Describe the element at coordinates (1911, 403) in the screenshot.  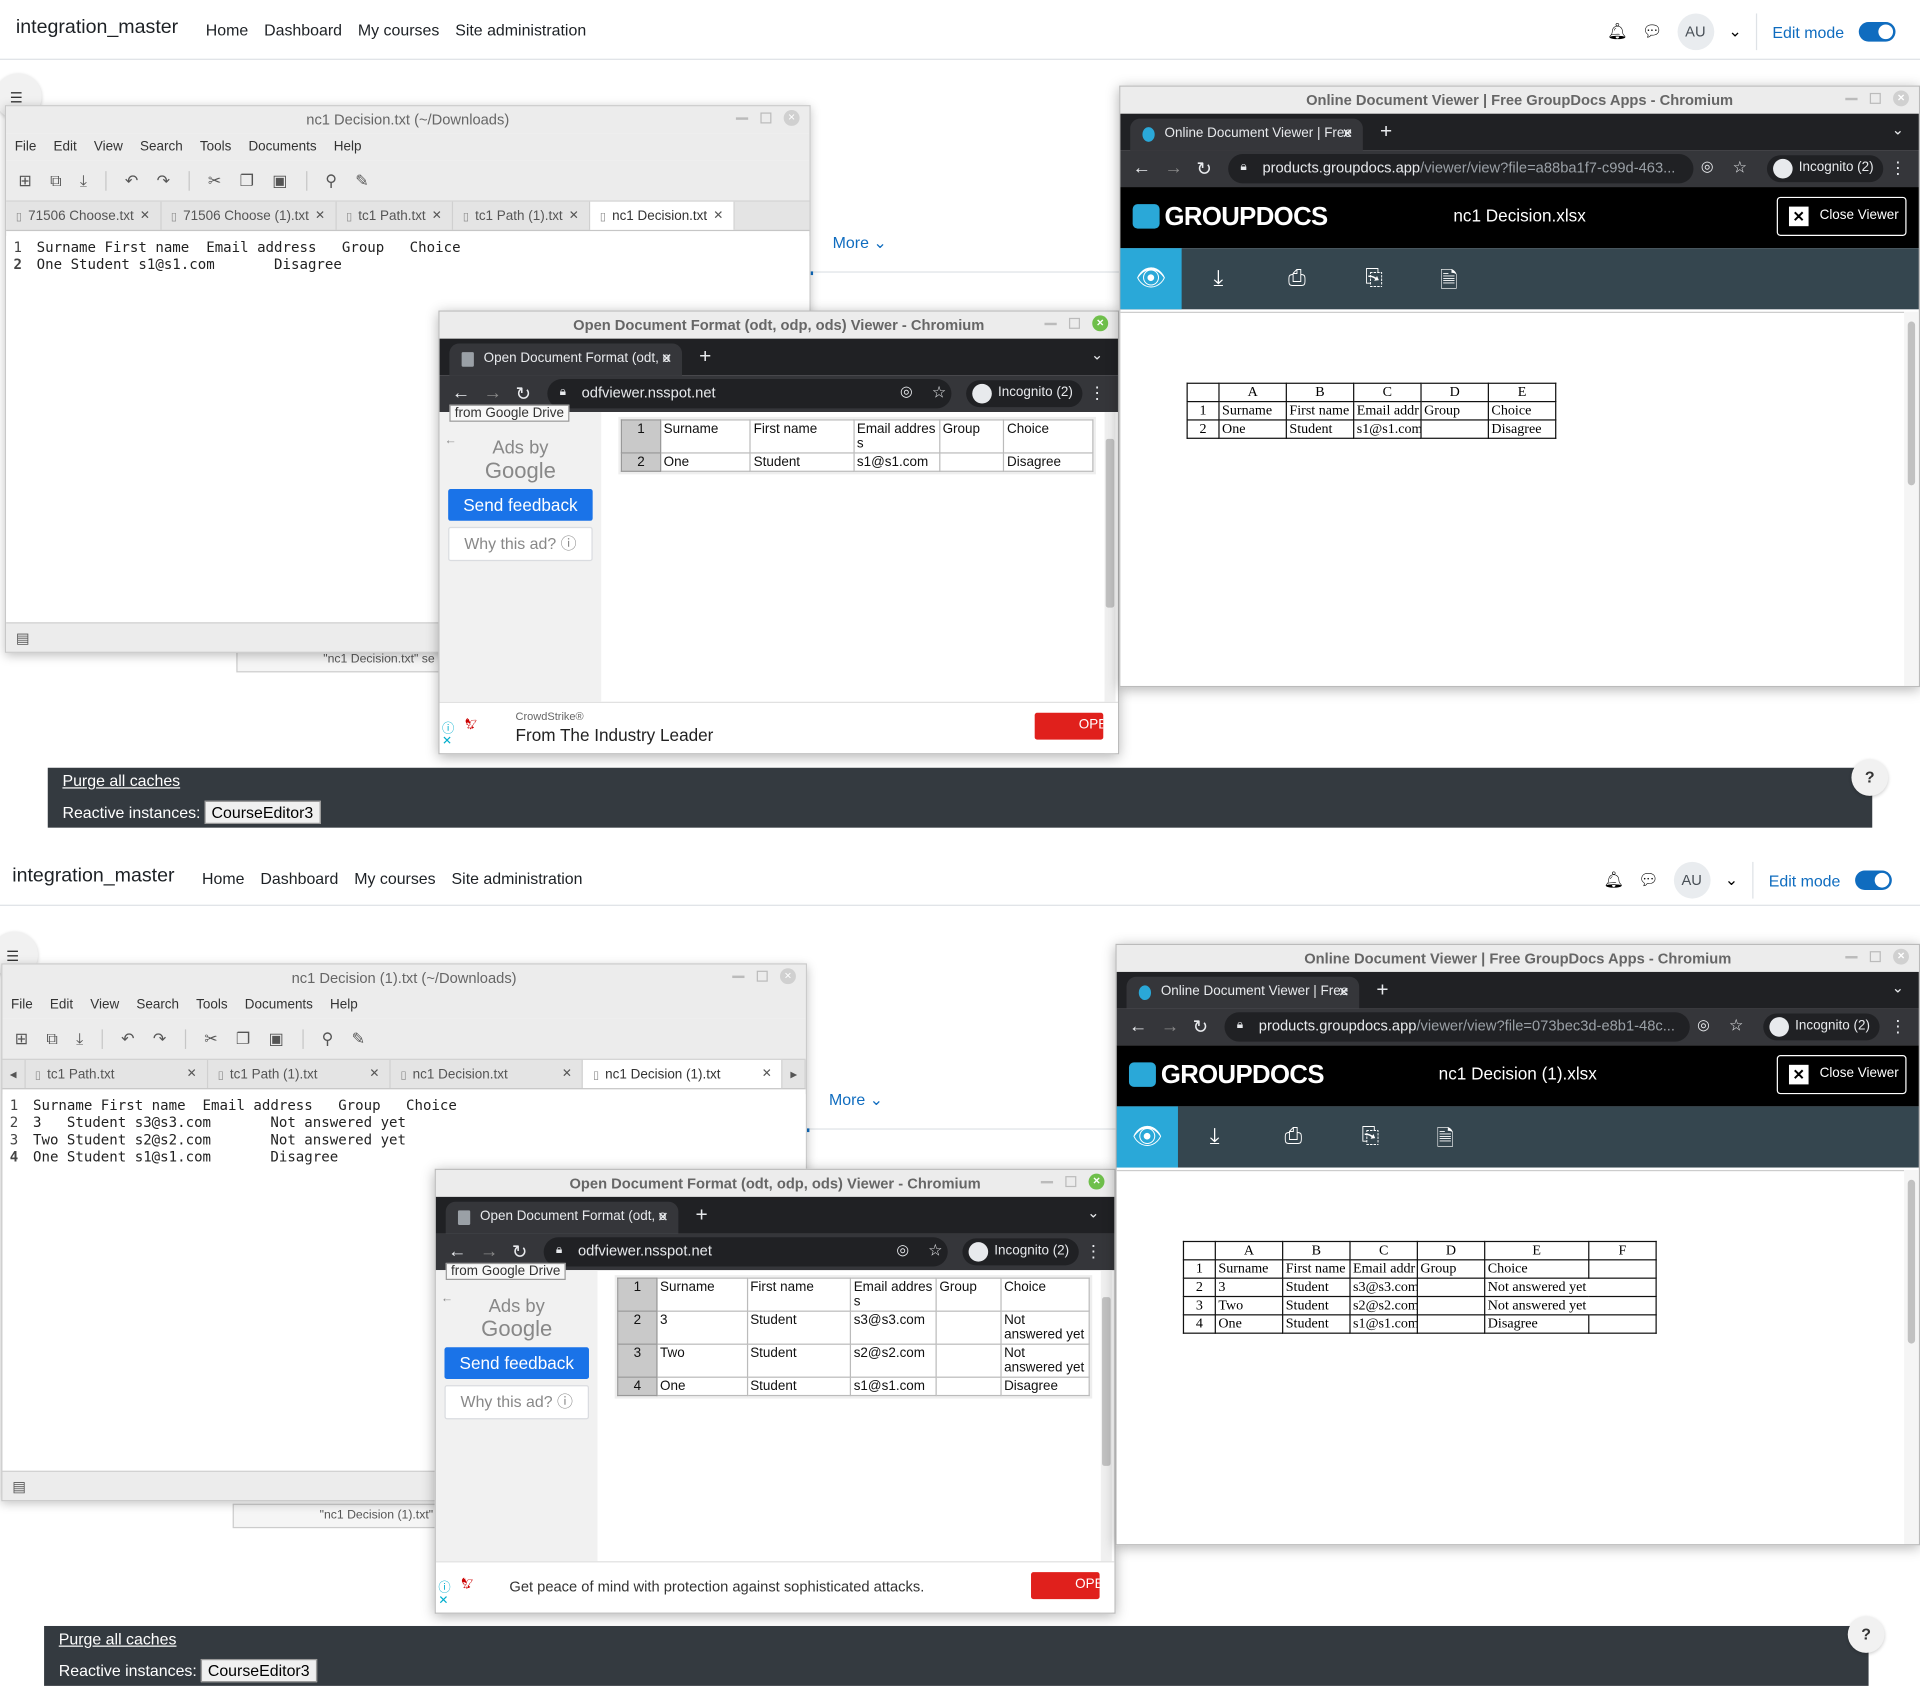
I see `scrollbar-thumb` at that location.